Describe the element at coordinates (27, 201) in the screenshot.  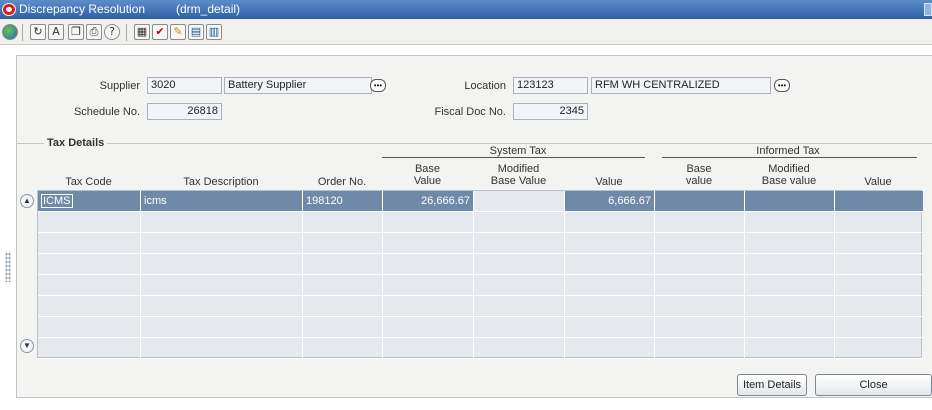
I see `scroll-up-icon: ▲` at that location.